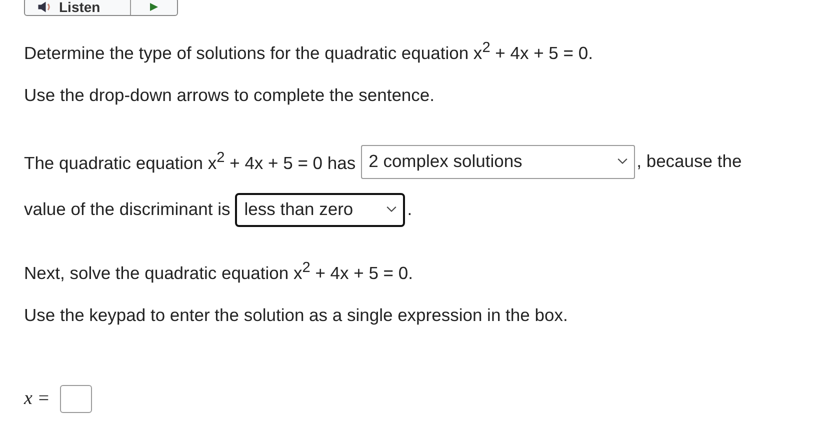  Describe the element at coordinates (320, 209) in the screenshot. I see `answer-dropdown: less than zero` at that location.